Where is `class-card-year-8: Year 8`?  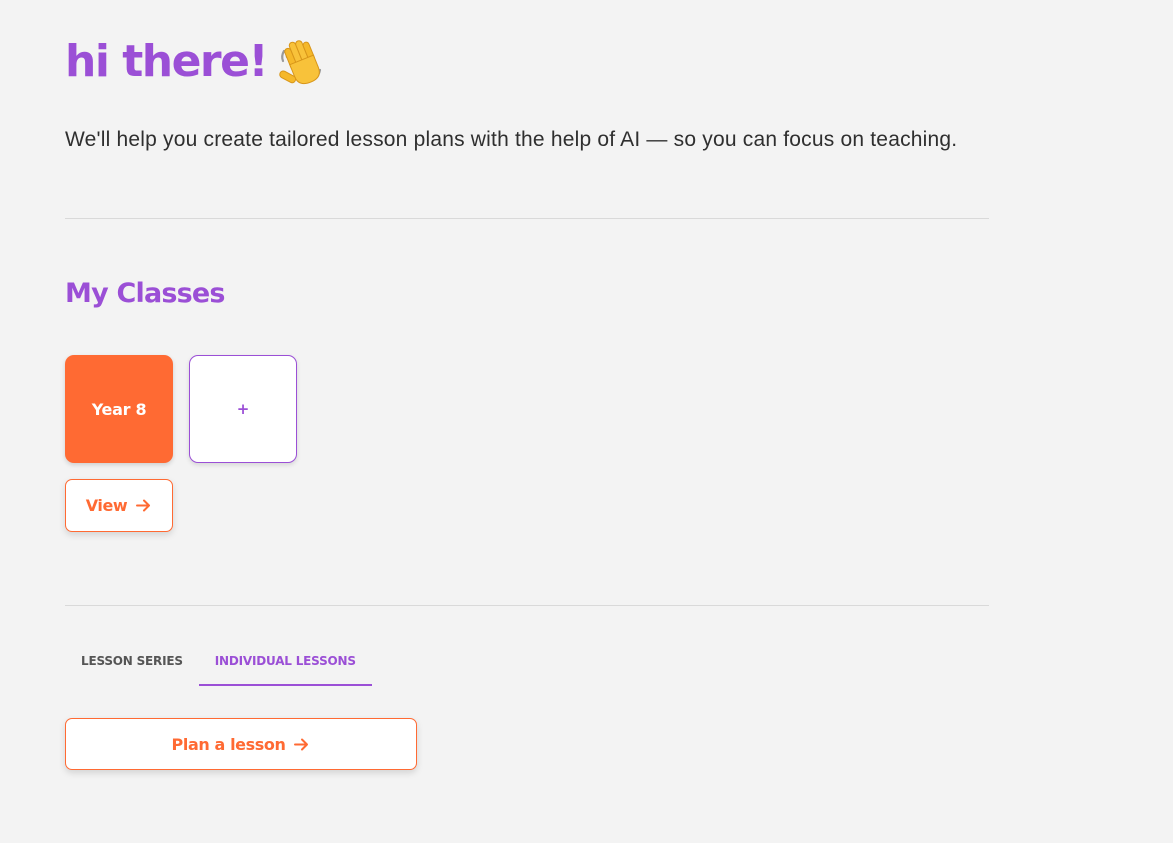 class-card-year-8: Year 8 is located at coordinates (119, 409).